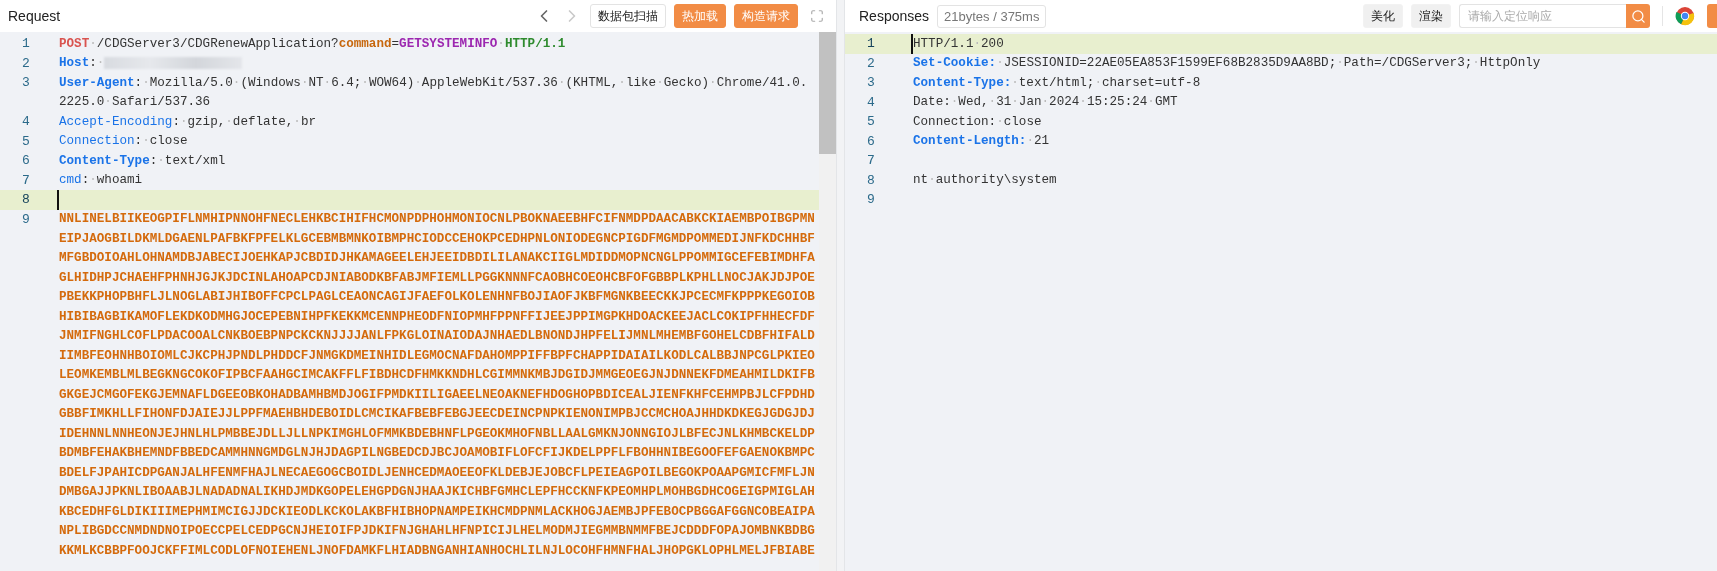 This screenshot has width=1717, height=571. What do you see at coordinates (135, 102) in the screenshot?
I see `code-token: 2225.0·Safari/537.36` at bounding box center [135, 102].